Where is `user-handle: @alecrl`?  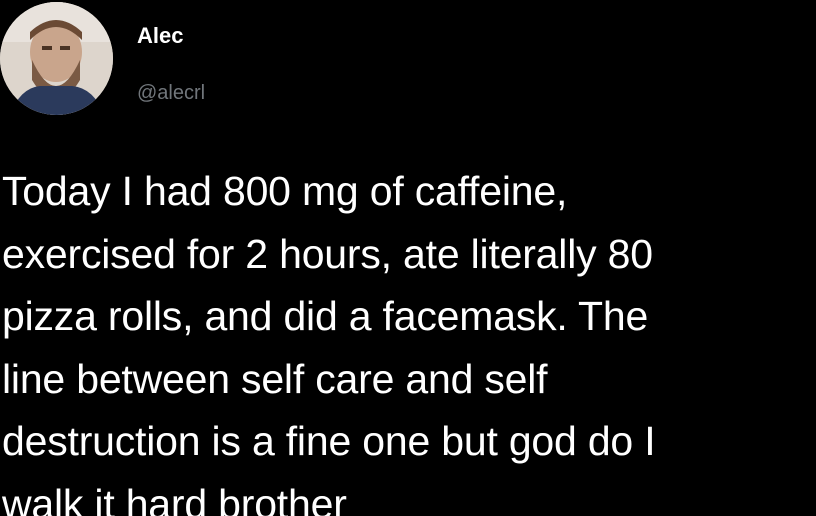 user-handle: @alecrl is located at coordinates (171, 93).